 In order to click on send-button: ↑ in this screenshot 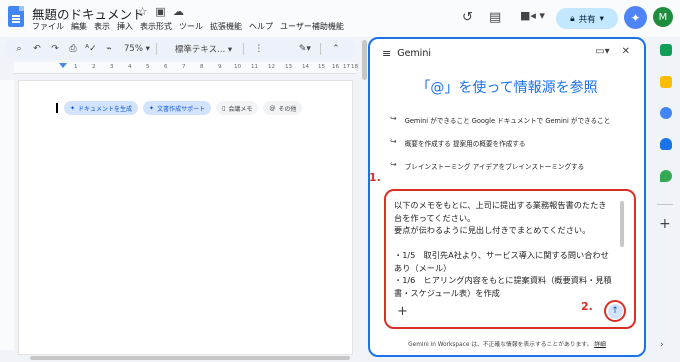, I will do `click(615, 311)`.